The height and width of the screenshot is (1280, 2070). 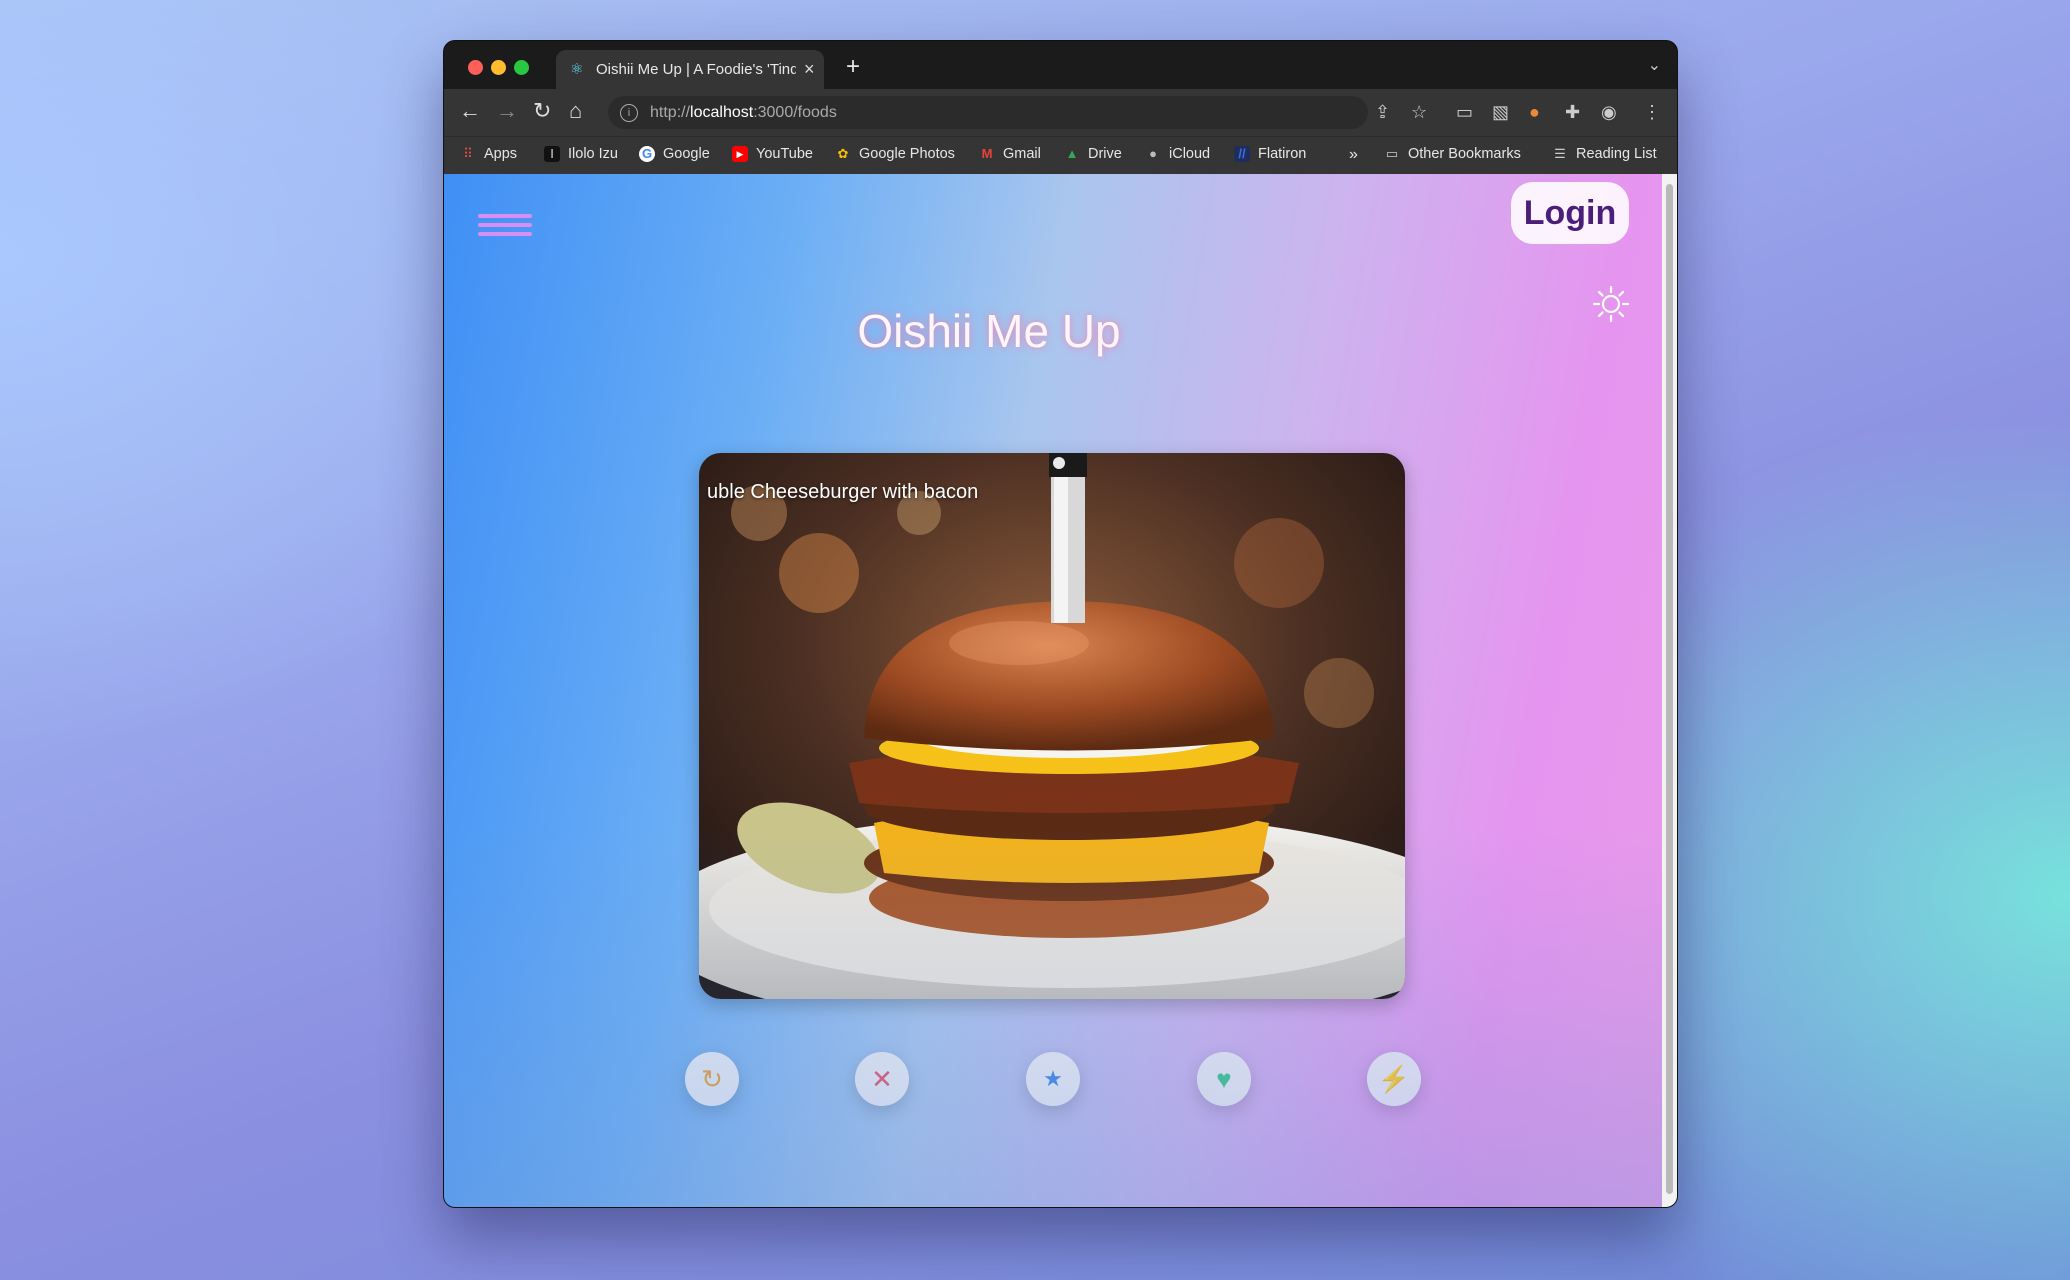 I want to click on site-info-icon: i, so click(x=629, y=112).